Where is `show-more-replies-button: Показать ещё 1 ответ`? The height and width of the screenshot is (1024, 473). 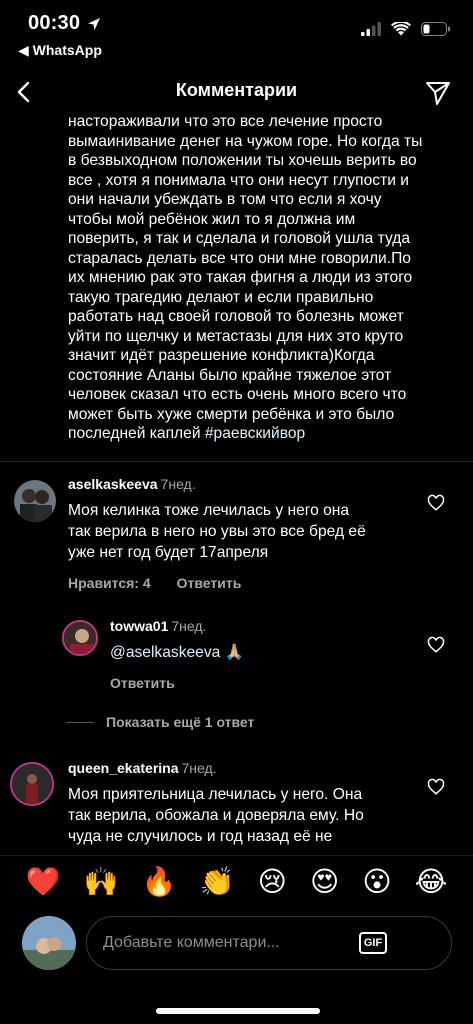 show-more-replies-button: Показать ещё 1 ответ is located at coordinates (160, 722).